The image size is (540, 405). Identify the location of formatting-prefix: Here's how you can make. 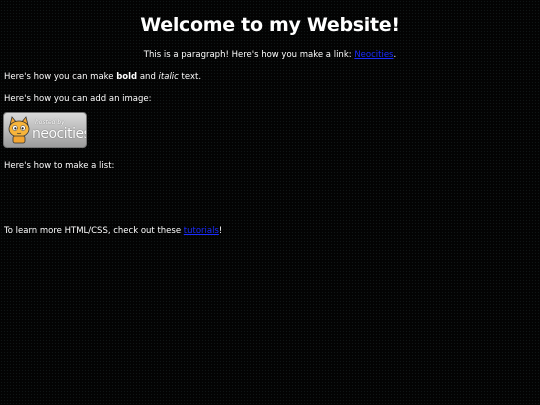
(60, 77).